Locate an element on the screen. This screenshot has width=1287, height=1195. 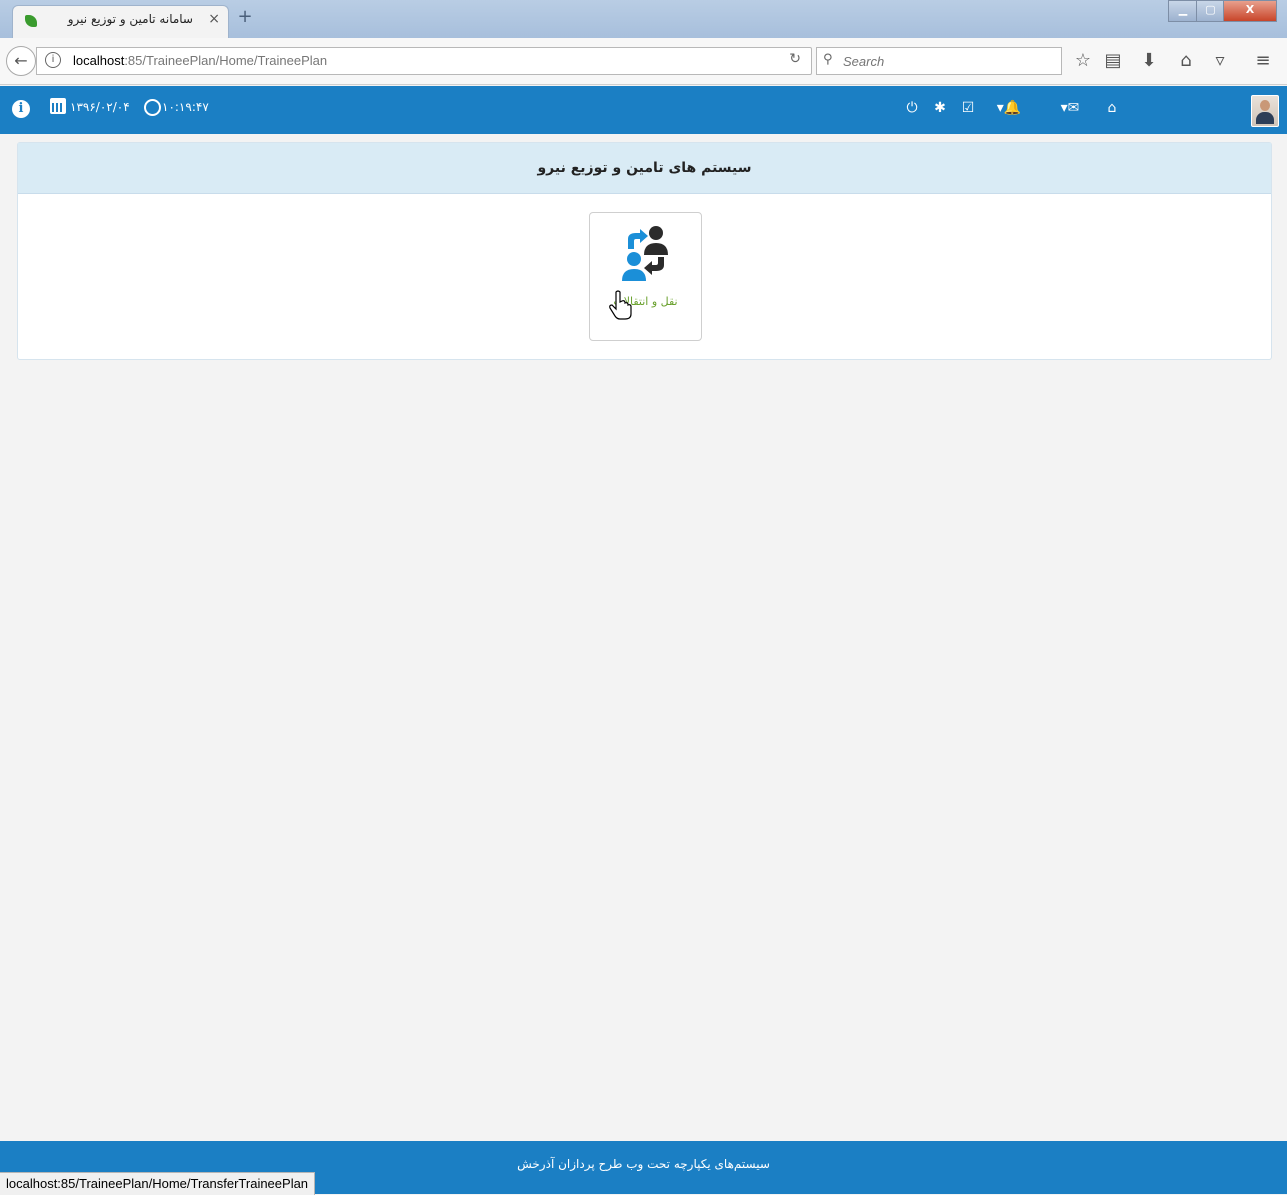
reload-icon: ↻ is located at coordinates (795, 59).